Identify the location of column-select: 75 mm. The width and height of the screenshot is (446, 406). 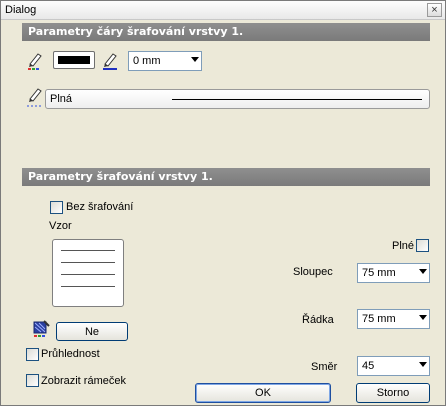
(393, 273).